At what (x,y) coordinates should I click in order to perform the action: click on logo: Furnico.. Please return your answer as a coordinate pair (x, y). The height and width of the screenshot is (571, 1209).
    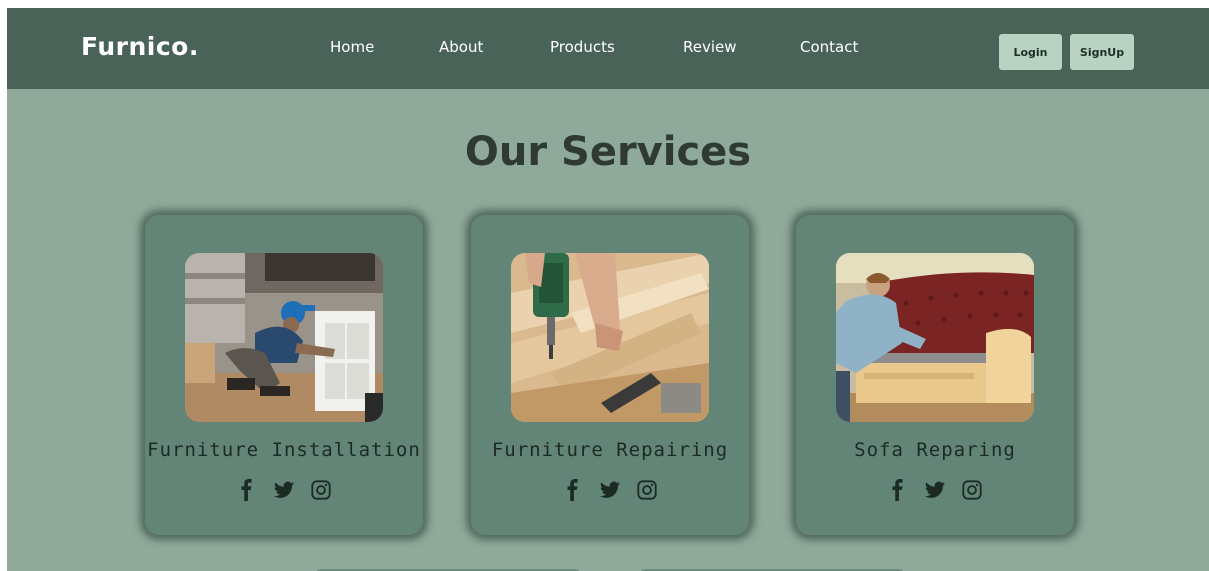
    Looking at the image, I should click on (140, 46).